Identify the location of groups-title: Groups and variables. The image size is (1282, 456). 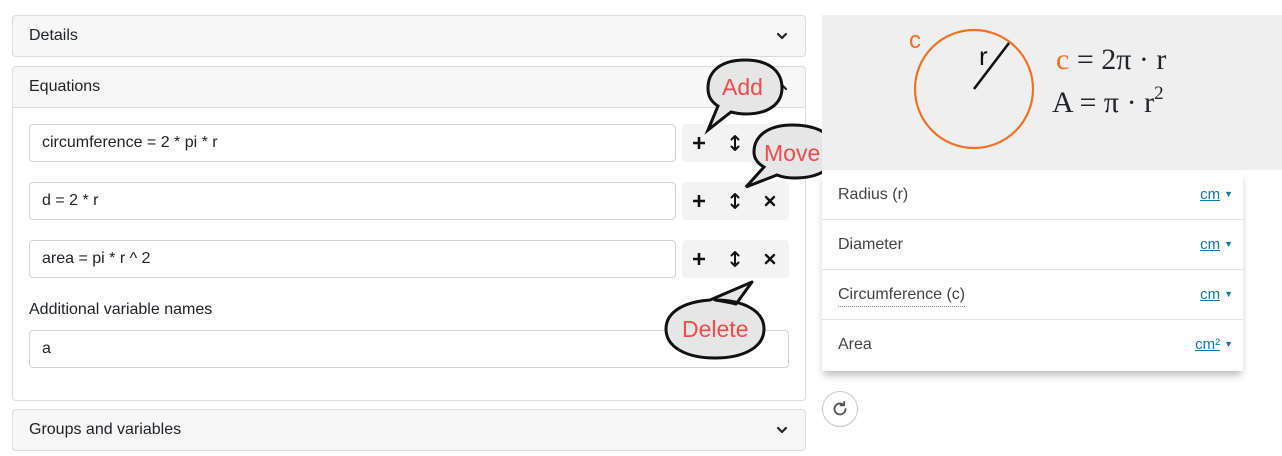
(105, 429).